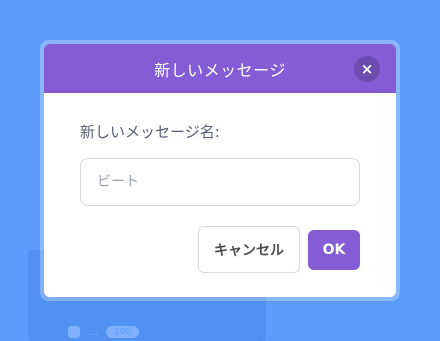 This screenshot has width=440, height=341. Describe the element at coordinates (150, 132) in the screenshot. I see `message-name-label: 新しいメッセージ名:` at that location.